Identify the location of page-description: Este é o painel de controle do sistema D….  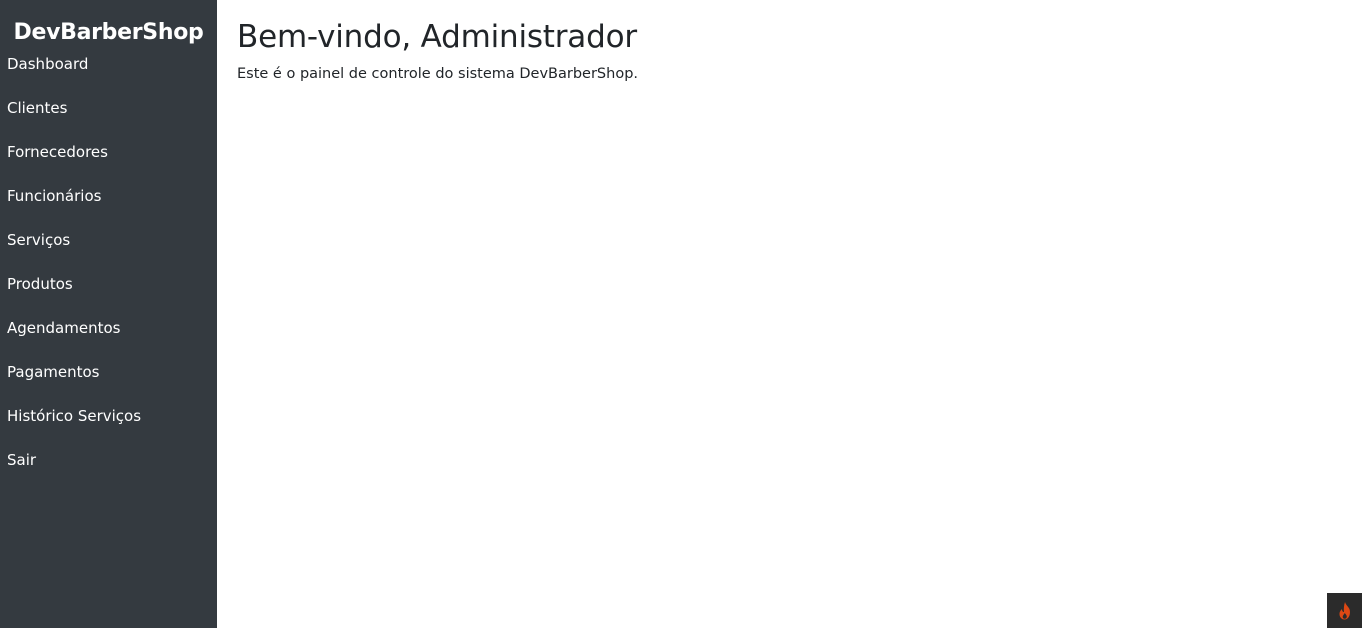
(438, 74).